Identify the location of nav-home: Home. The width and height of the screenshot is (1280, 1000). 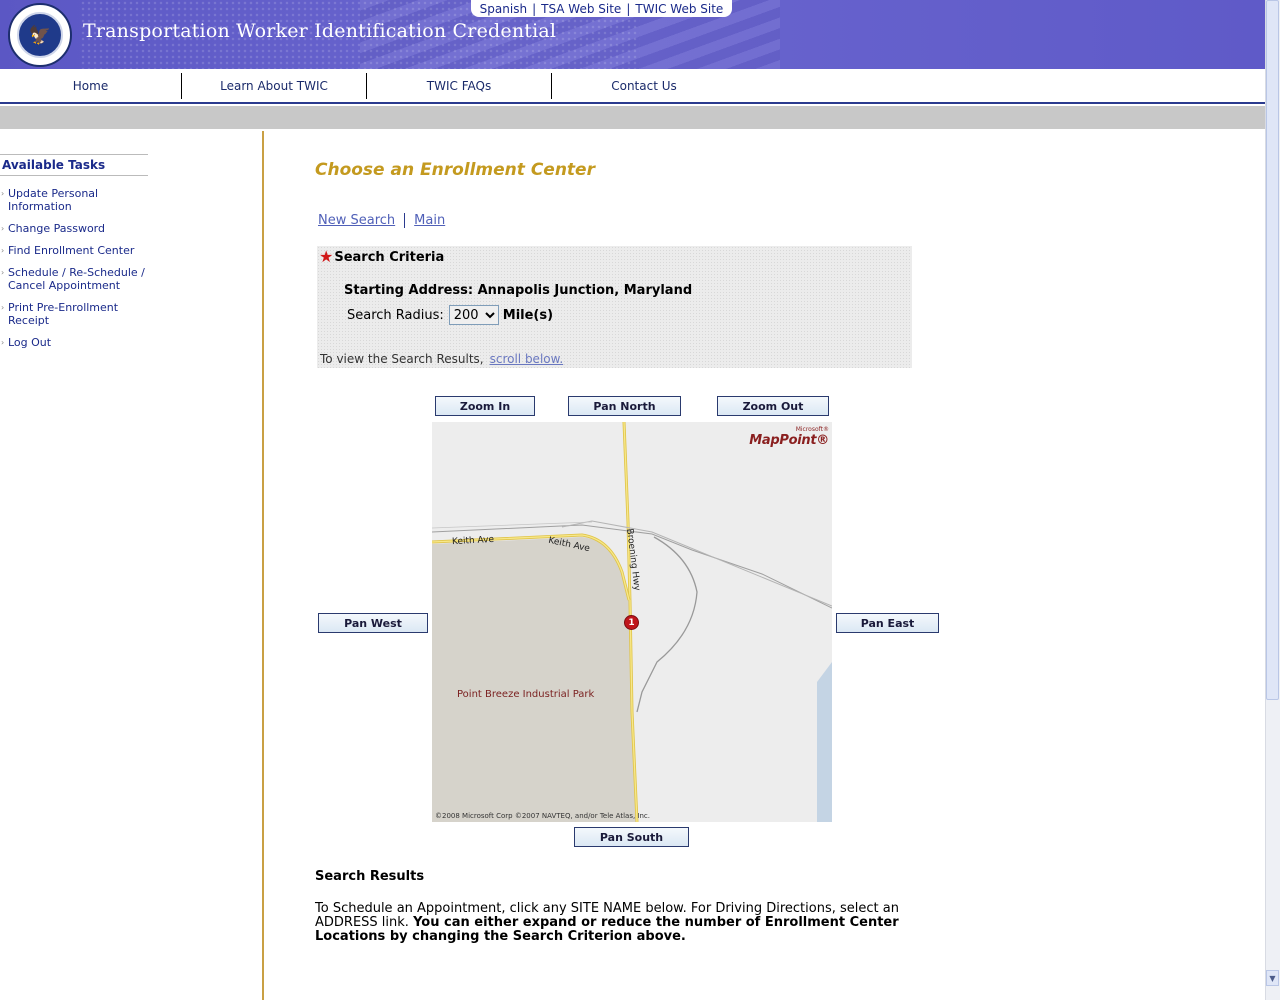
(90, 86).